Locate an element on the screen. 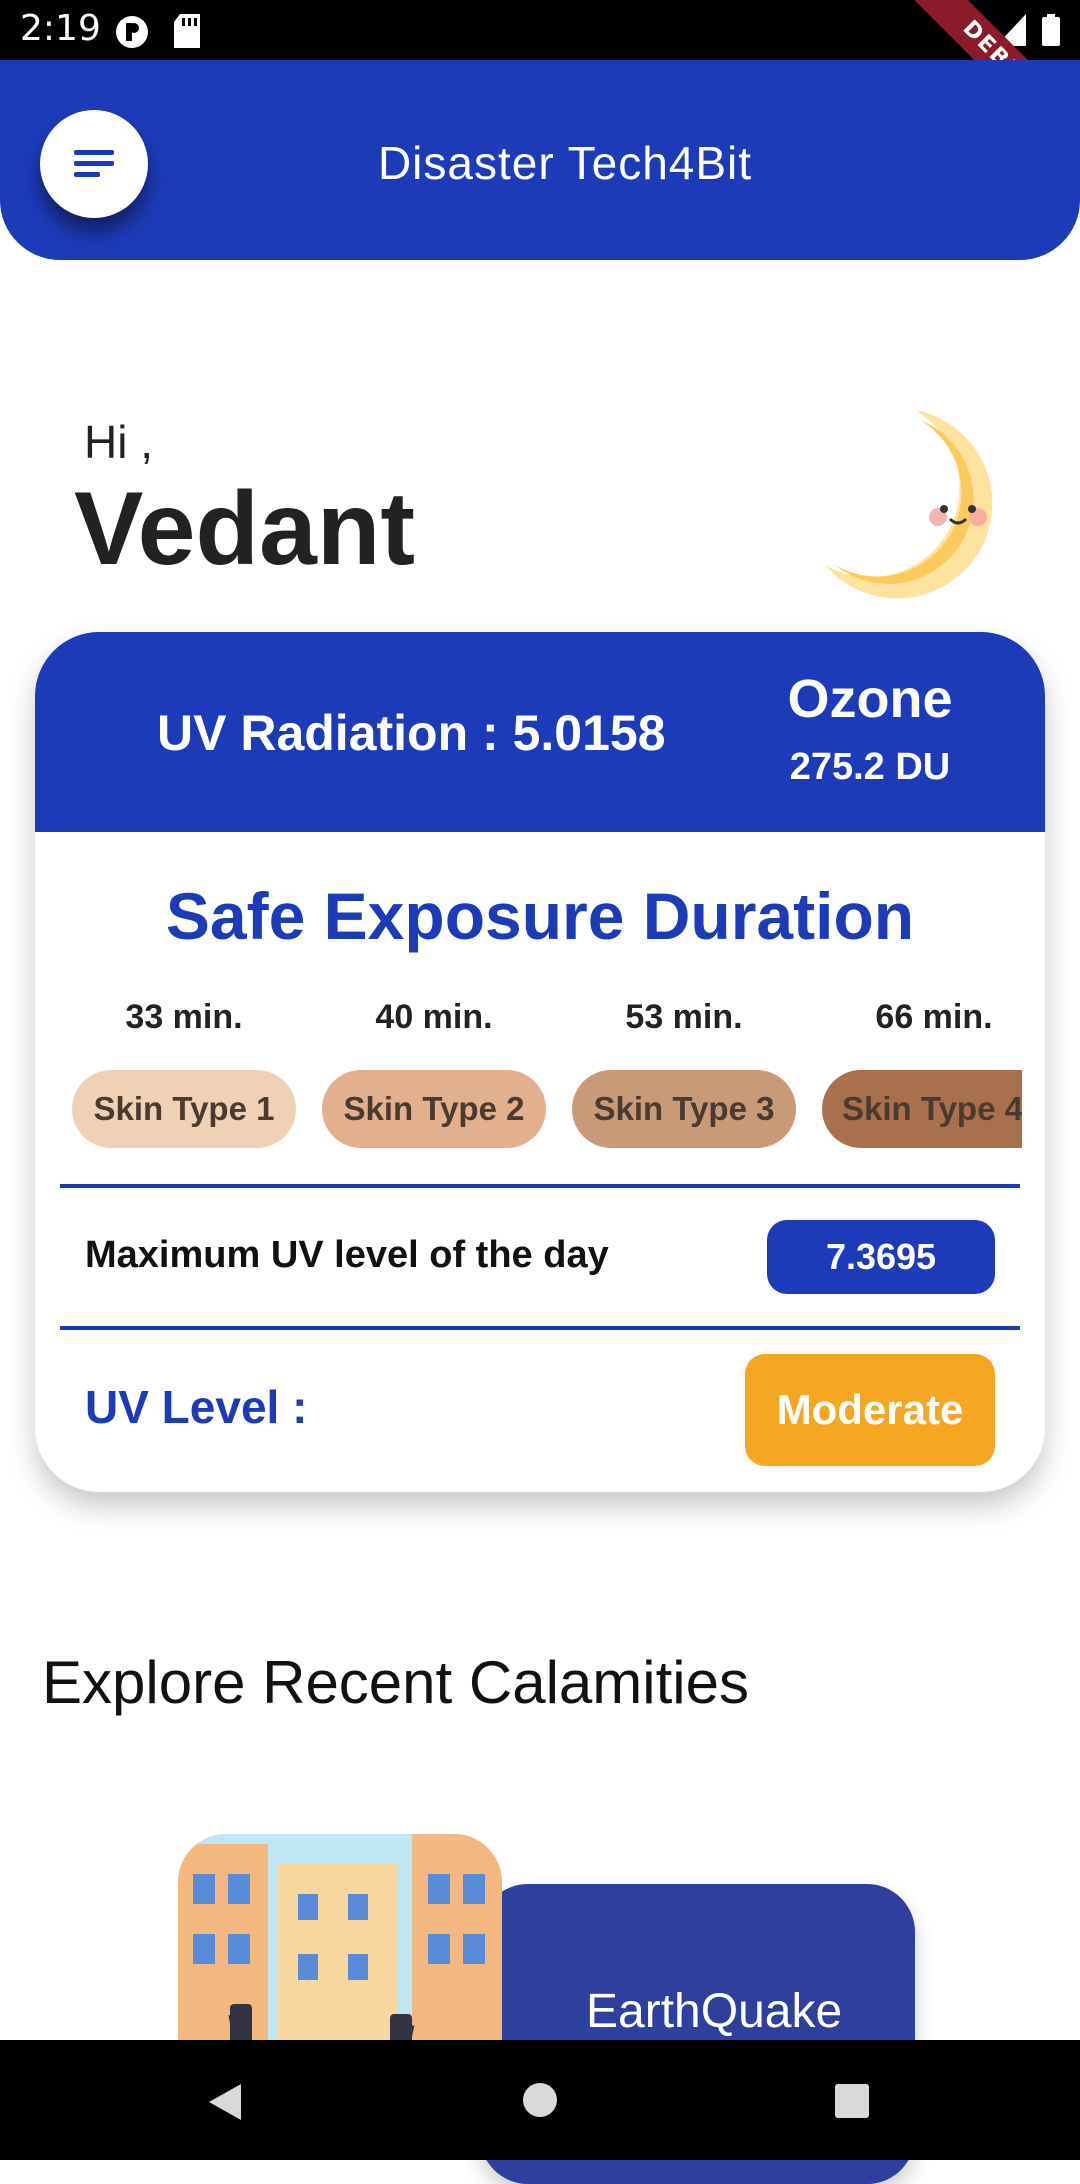  skin-type-minutes: 33 min. is located at coordinates (184, 1017).